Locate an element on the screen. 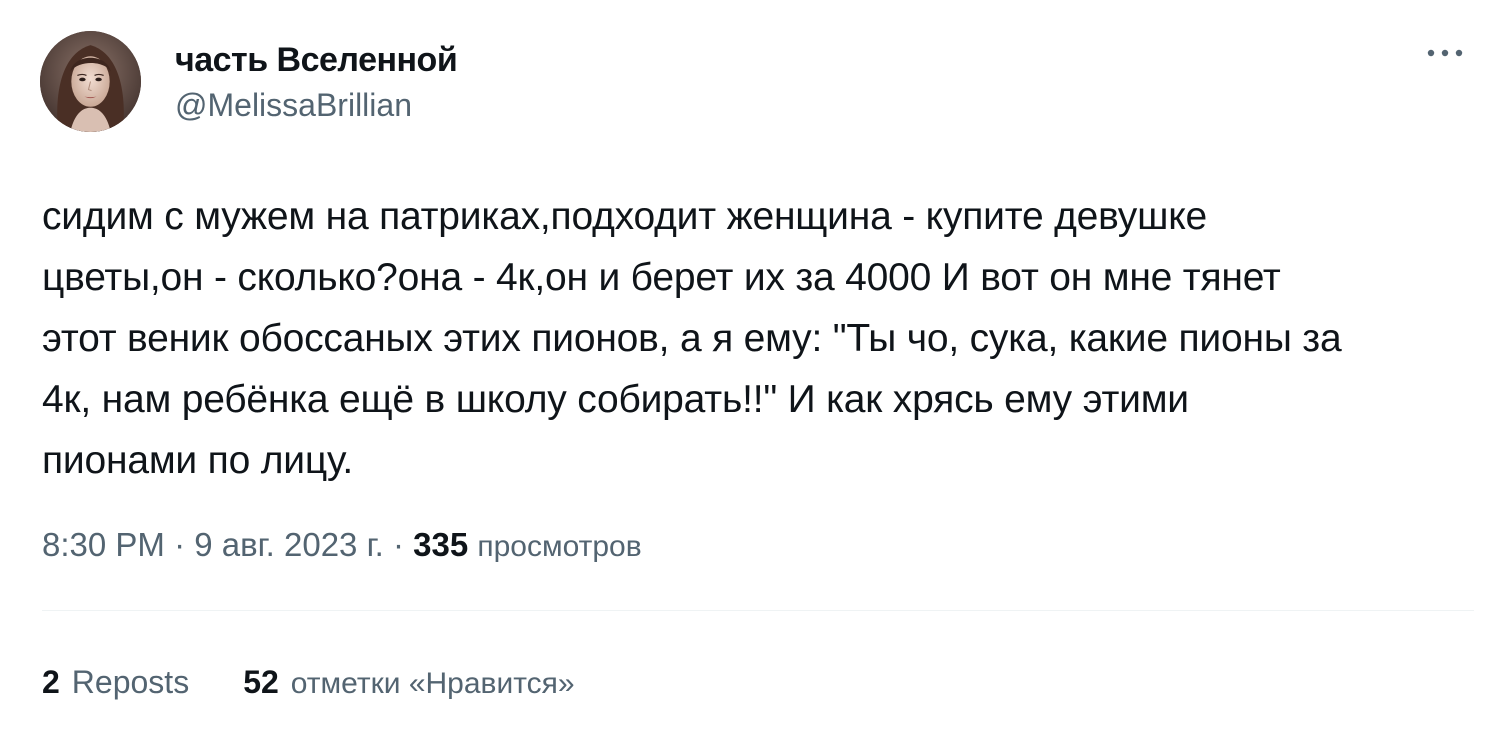  more-options-button is located at coordinates (1445, 53).